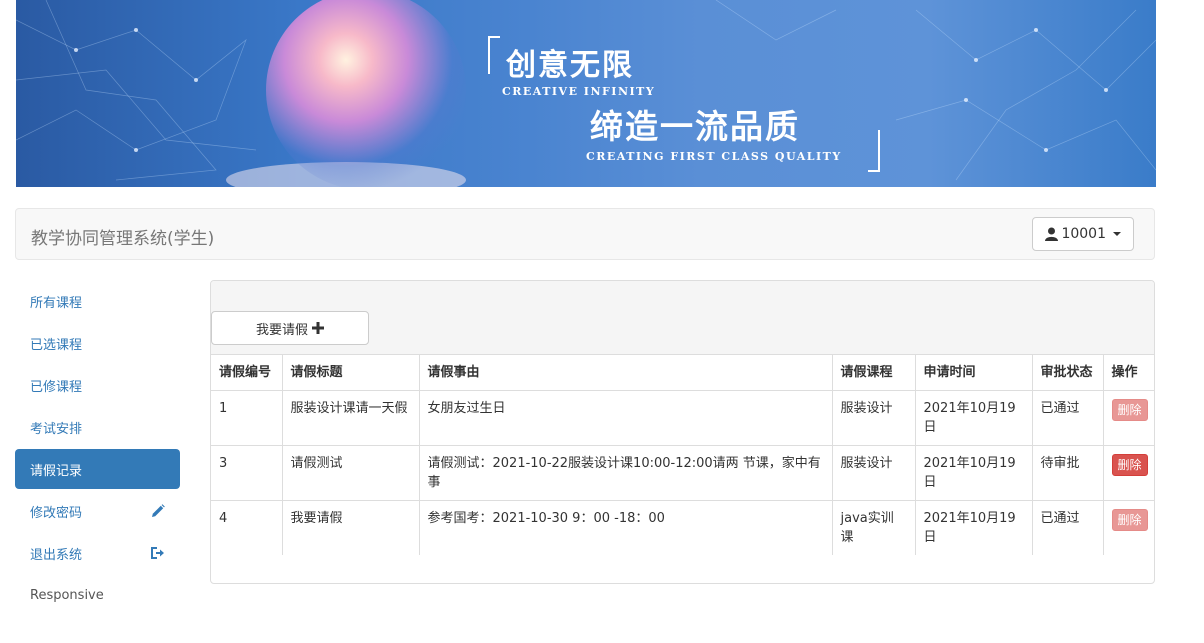 This screenshot has width=1204, height=643. What do you see at coordinates (350, 527) in the screenshot?
I see `cell-title: 我要请假` at bounding box center [350, 527].